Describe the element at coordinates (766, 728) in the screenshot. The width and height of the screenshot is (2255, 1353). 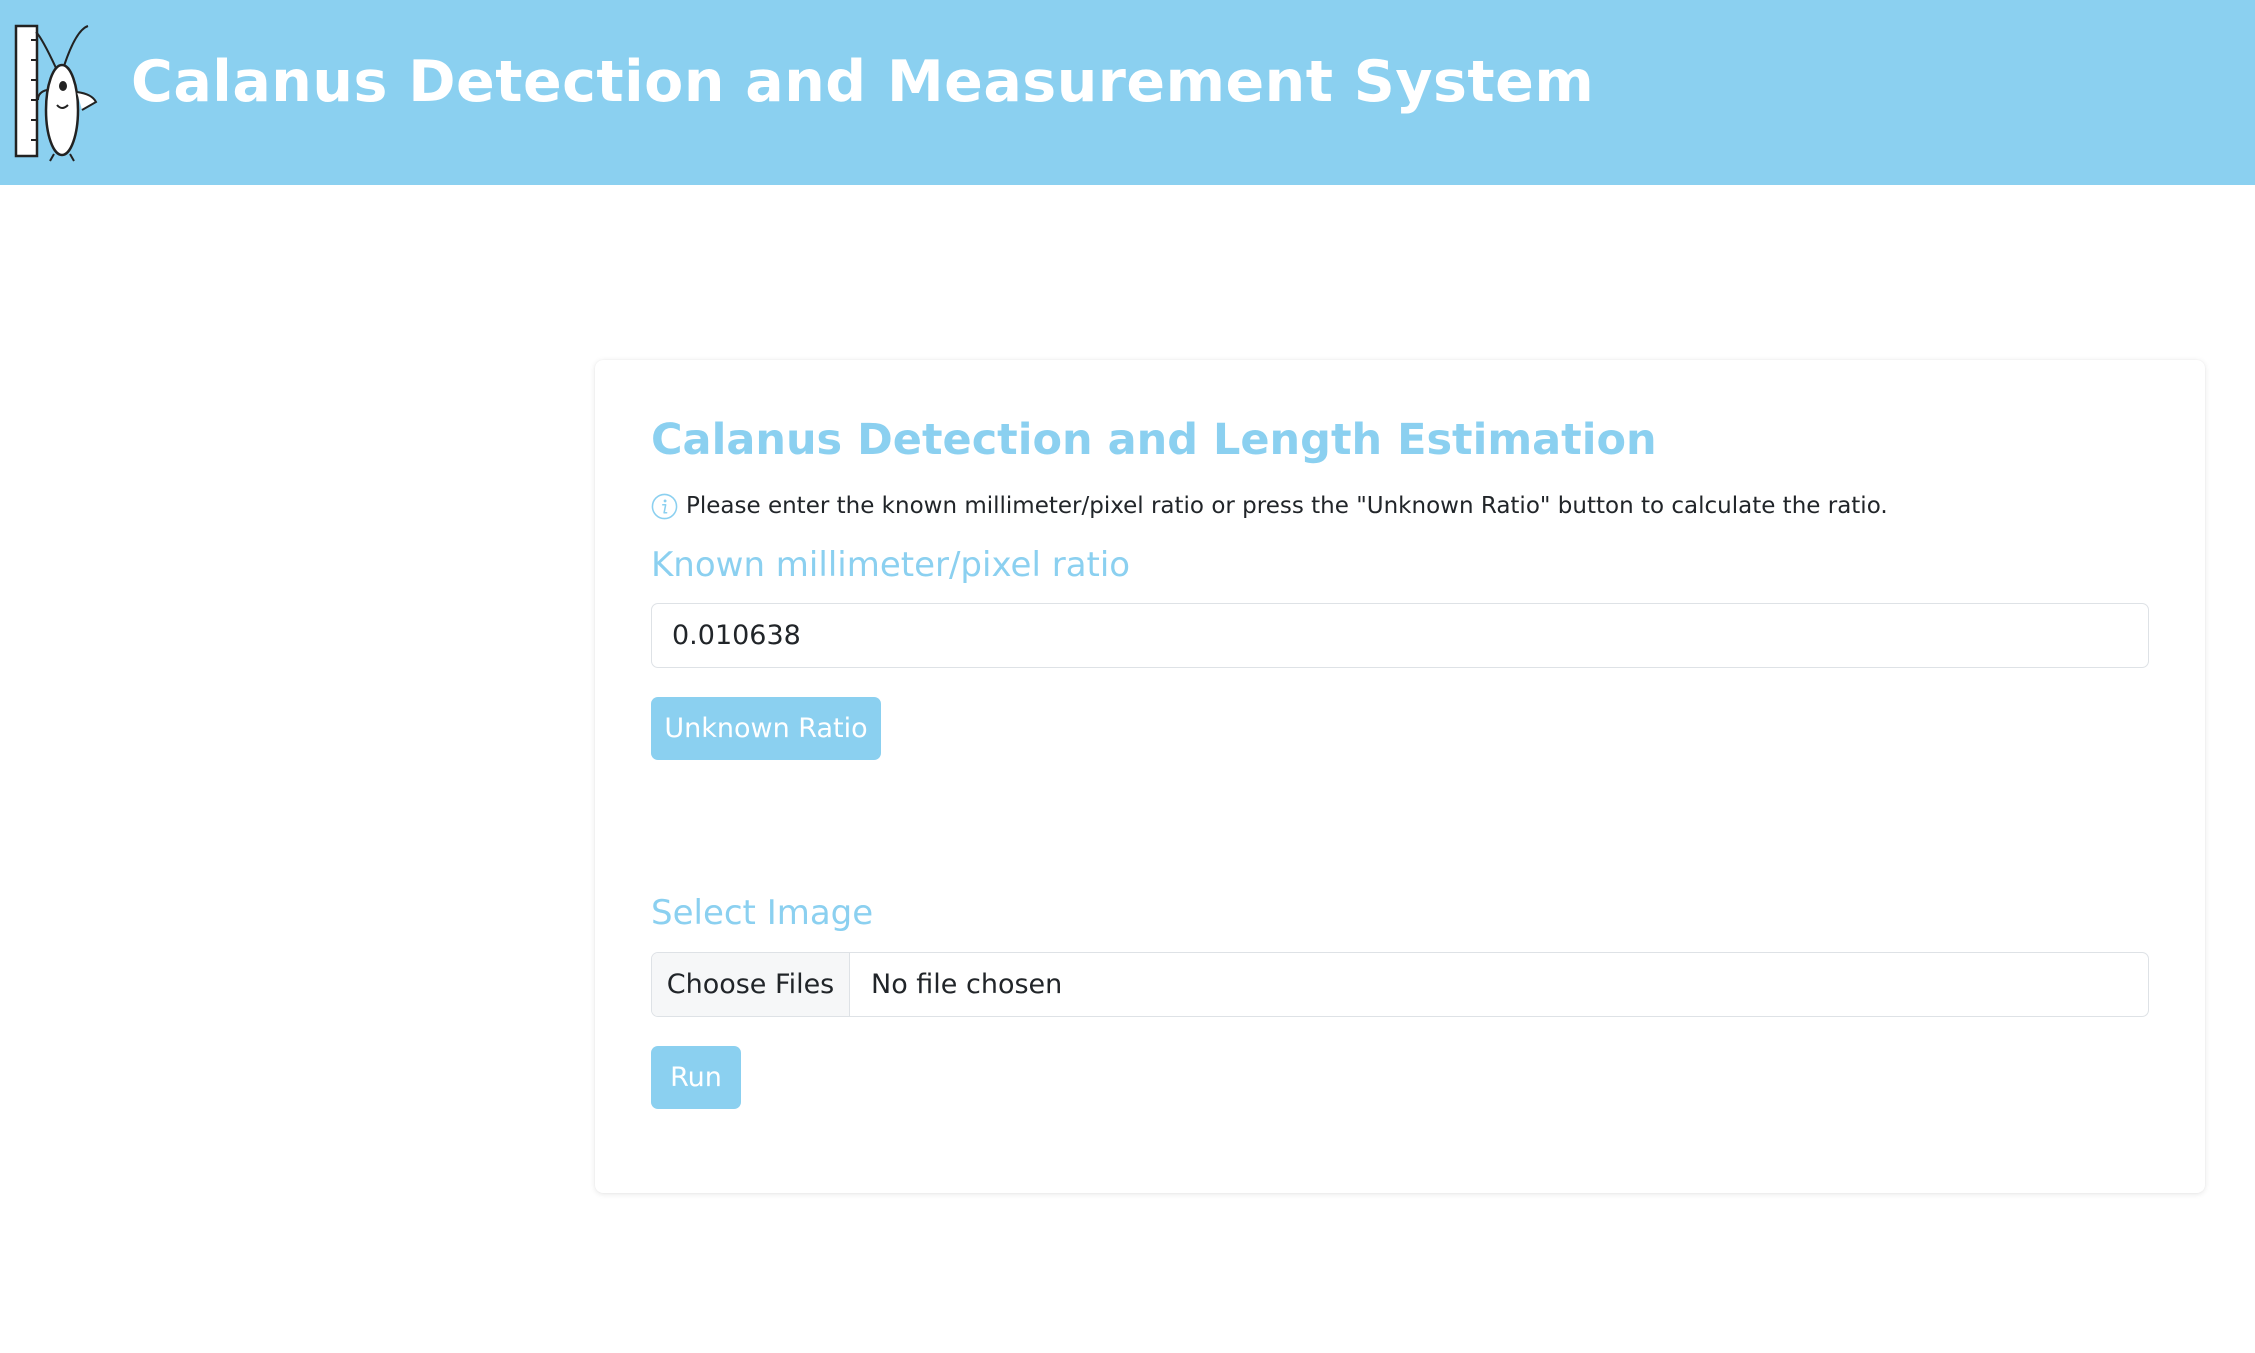
I see `unknown-ratio-button: Unknown Ratio` at that location.